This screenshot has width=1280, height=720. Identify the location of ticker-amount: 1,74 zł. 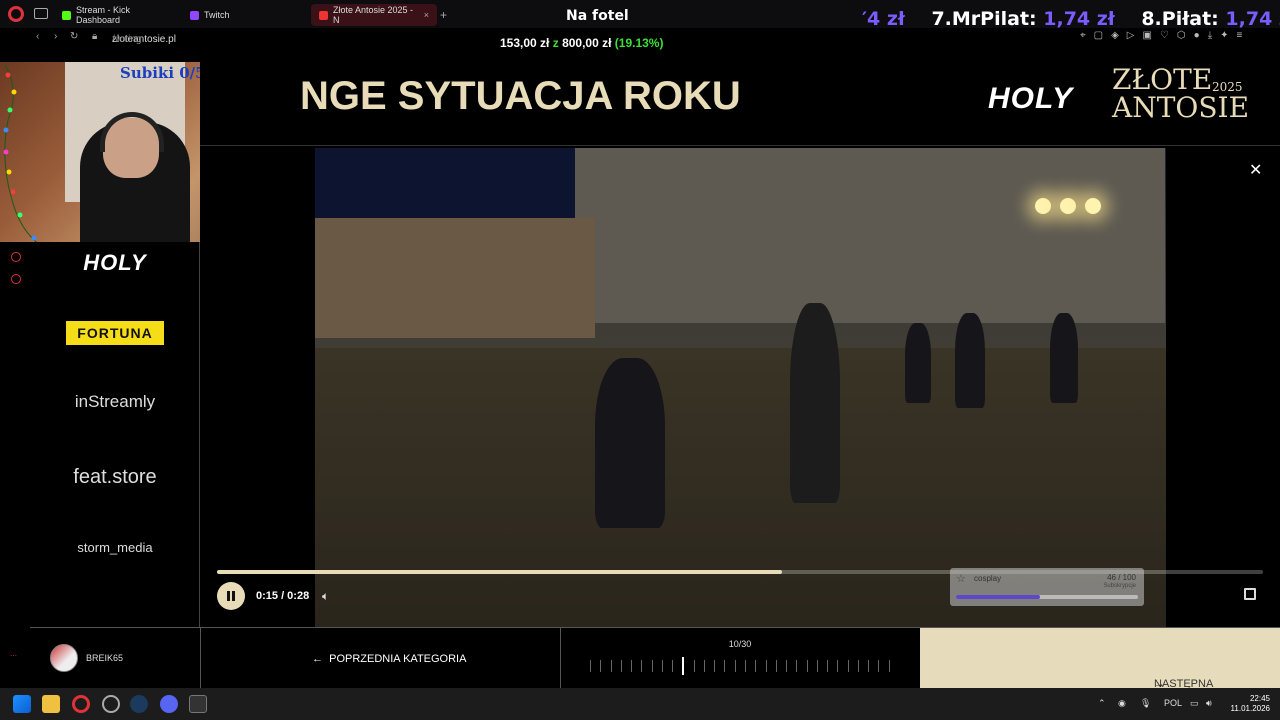
(1252, 19).